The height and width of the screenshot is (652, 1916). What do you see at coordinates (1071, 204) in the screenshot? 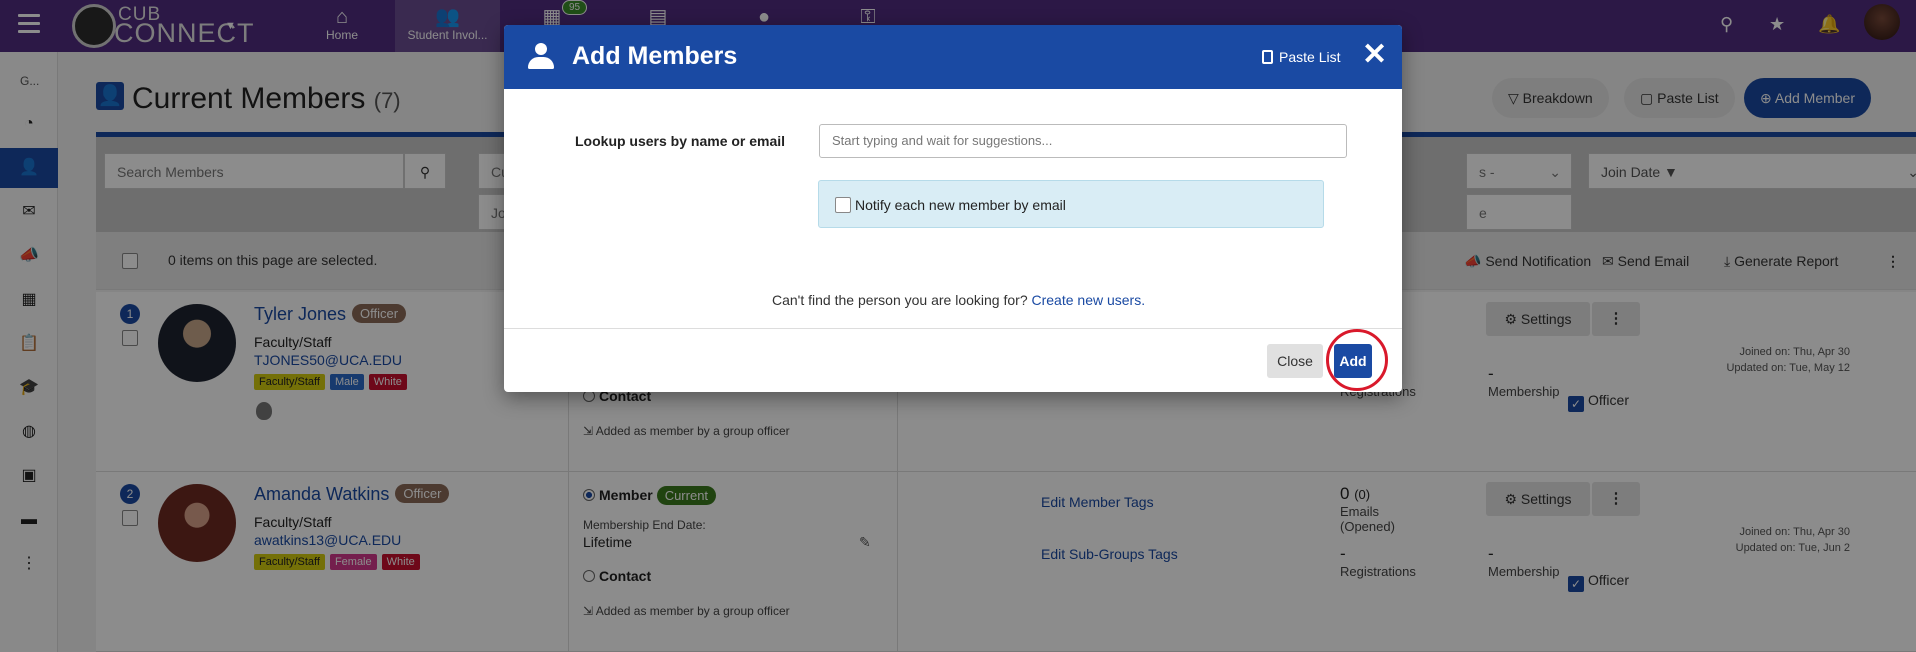
I see `notify-option: Notify each new member by email` at bounding box center [1071, 204].